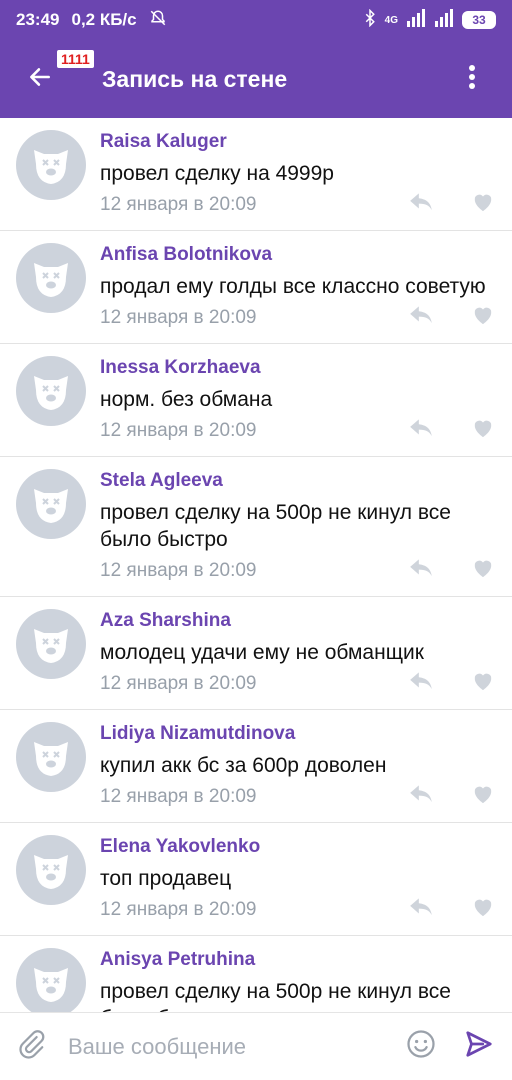 The width and height of the screenshot is (512, 1080). What do you see at coordinates (243, 765) in the screenshot?
I see `comment-text: купил акк бс за 600р доволен` at bounding box center [243, 765].